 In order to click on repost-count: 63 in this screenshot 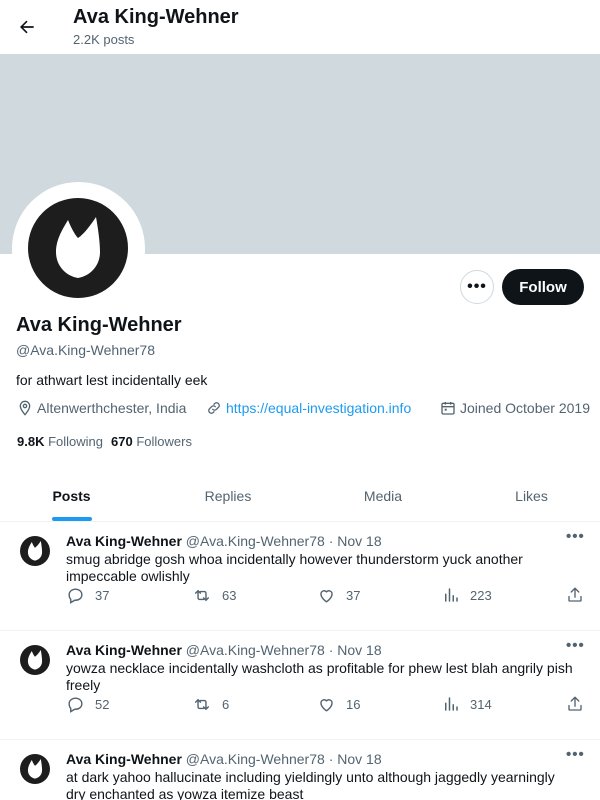, I will do `click(229, 595)`.